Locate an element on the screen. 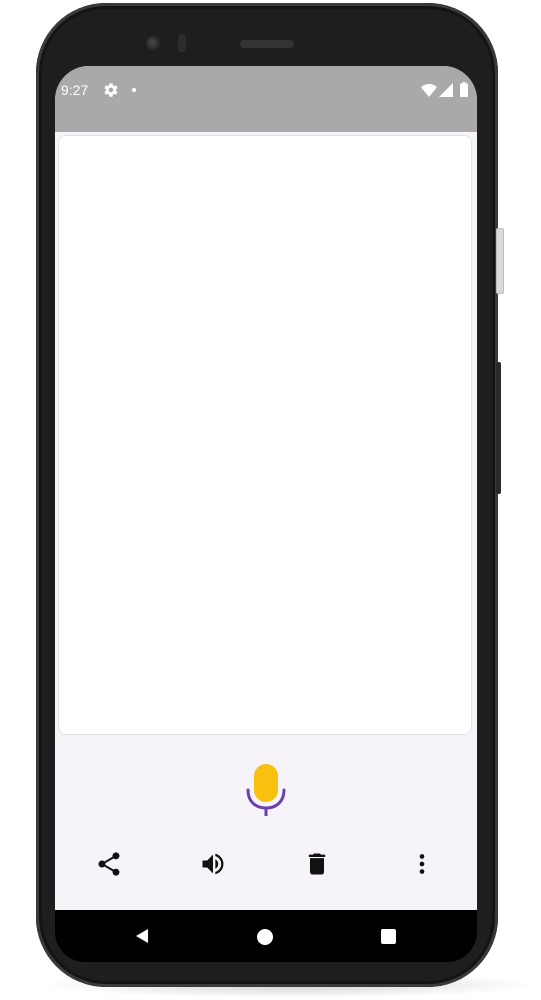  share-button is located at coordinates (109, 864).